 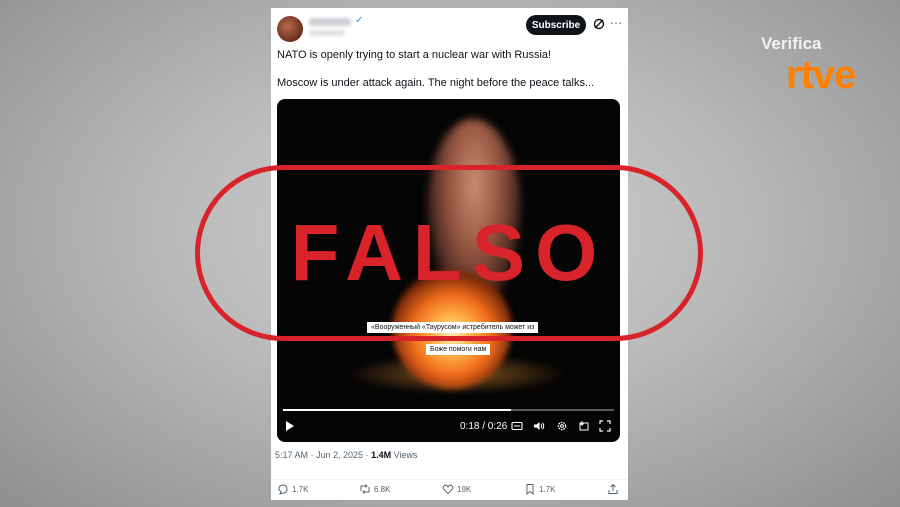 What do you see at coordinates (821, 75) in the screenshot?
I see `brand-rtve: rtve` at bounding box center [821, 75].